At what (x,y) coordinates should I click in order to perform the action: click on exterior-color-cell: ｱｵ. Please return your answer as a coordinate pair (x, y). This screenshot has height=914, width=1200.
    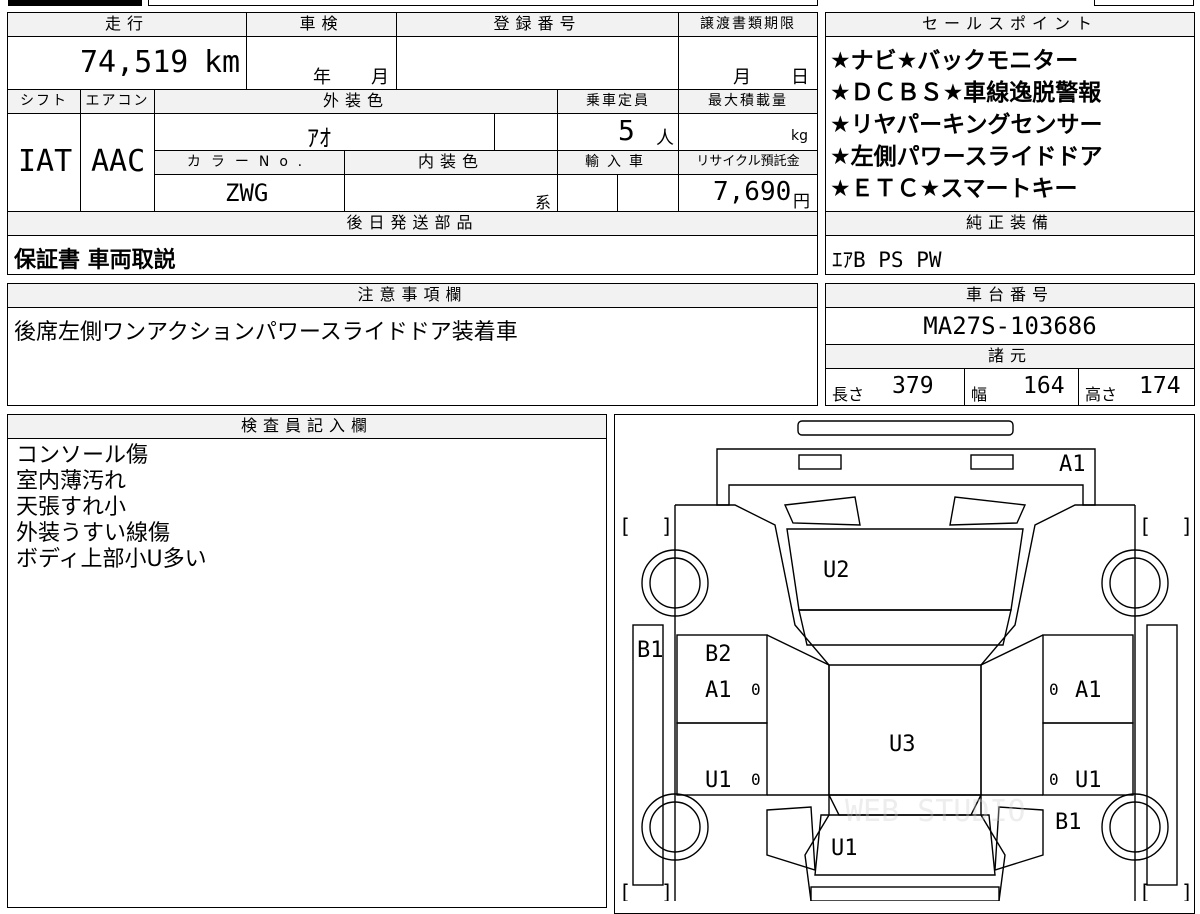
    Looking at the image, I should click on (324, 132).